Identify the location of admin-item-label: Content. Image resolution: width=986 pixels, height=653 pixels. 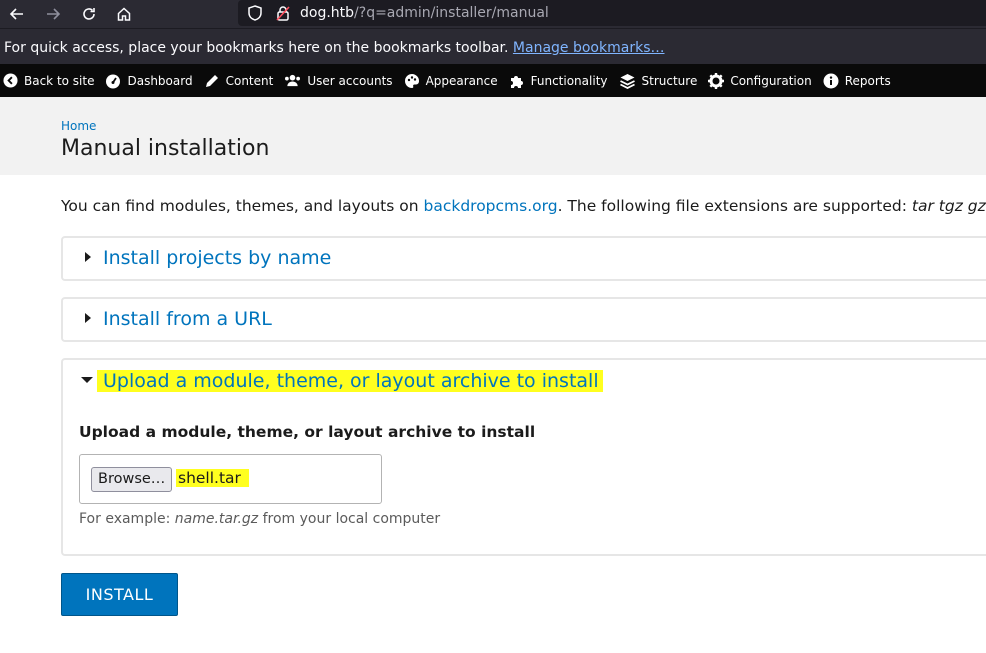
(249, 80).